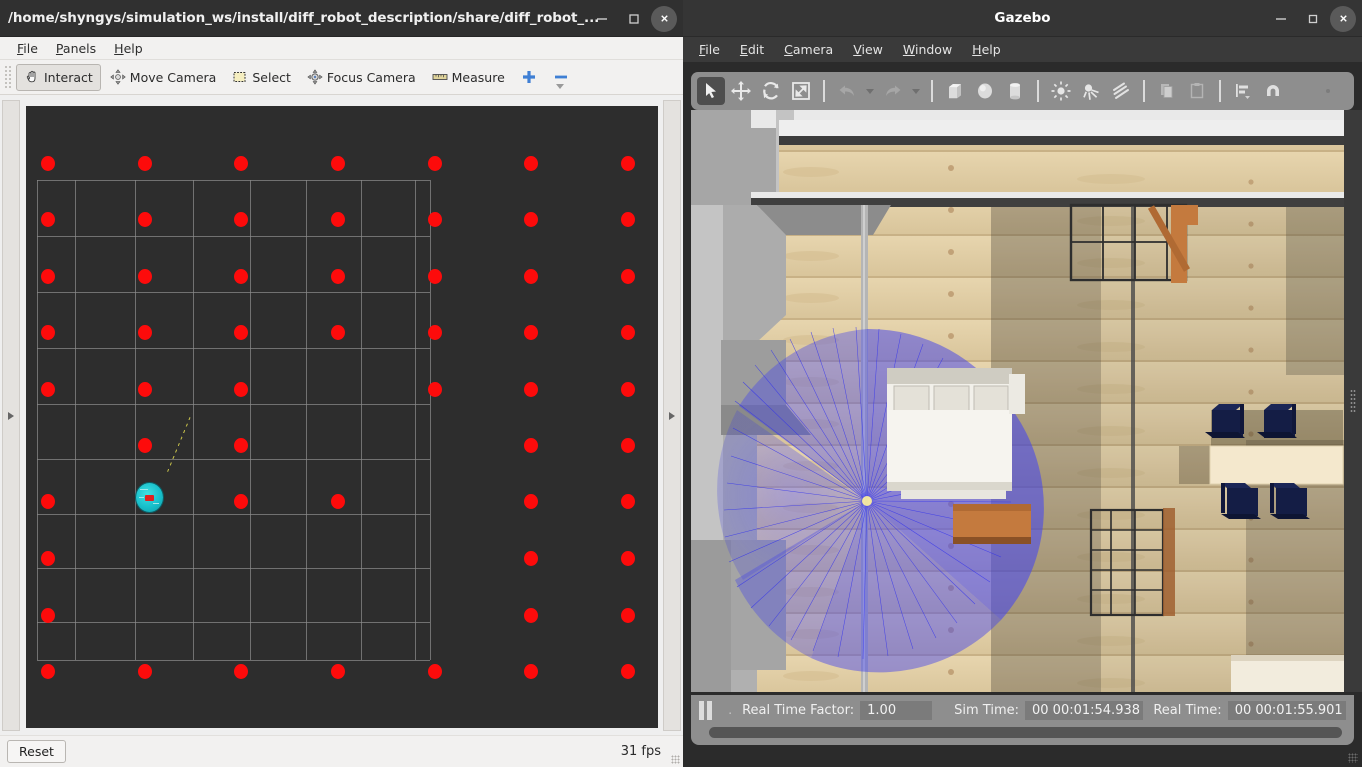 This screenshot has width=1362, height=767. Describe the element at coordinates (808, 49) in the screenshot. I see `gz-menu-camera: Camera` at that location.